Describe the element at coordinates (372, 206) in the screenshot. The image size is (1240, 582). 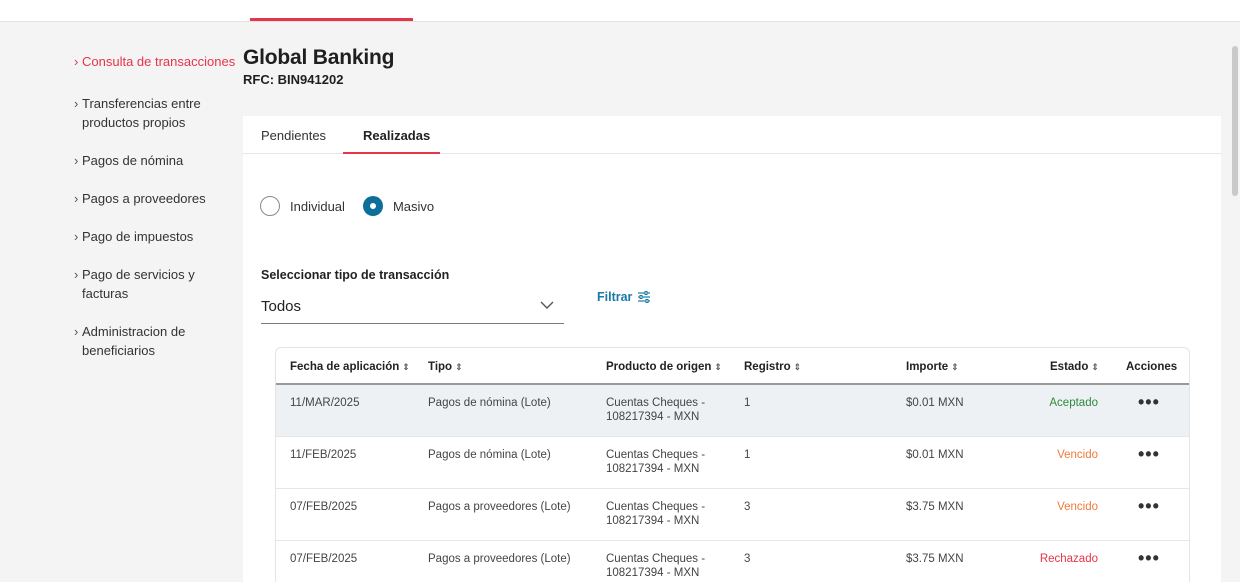
I see `radio-selected-icon` at that location.